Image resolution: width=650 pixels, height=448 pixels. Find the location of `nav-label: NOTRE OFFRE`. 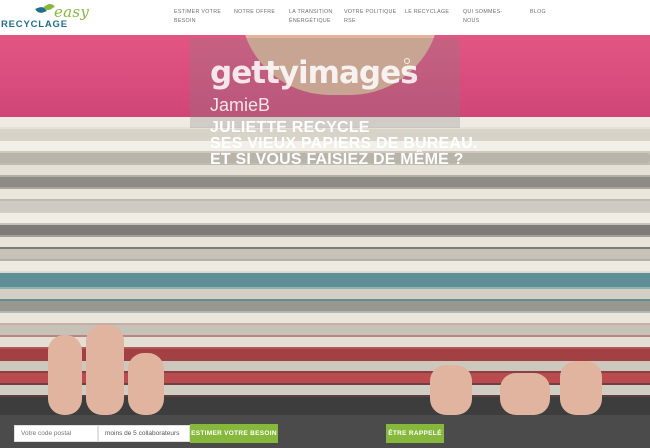

nav-label: NOTRE OFFRE is located at coordinates (255, 12).